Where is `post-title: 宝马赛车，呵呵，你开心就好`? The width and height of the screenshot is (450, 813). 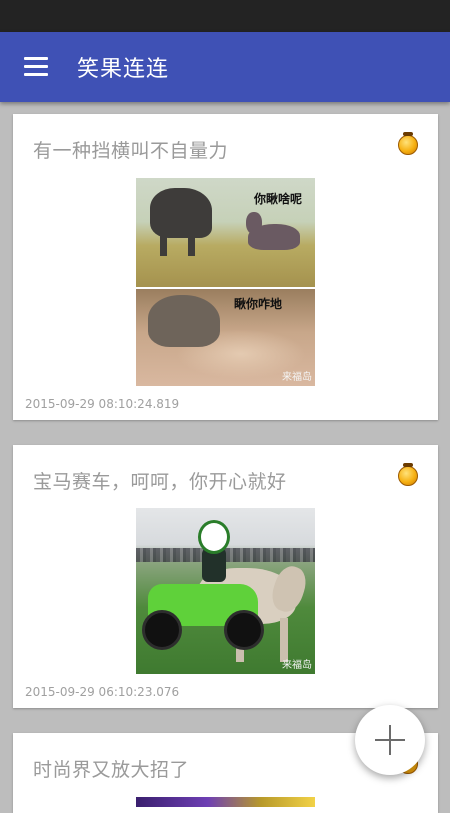 post-title: 宝马赛车，呵呵，你开心就好 is located at coordinates (160, 482).